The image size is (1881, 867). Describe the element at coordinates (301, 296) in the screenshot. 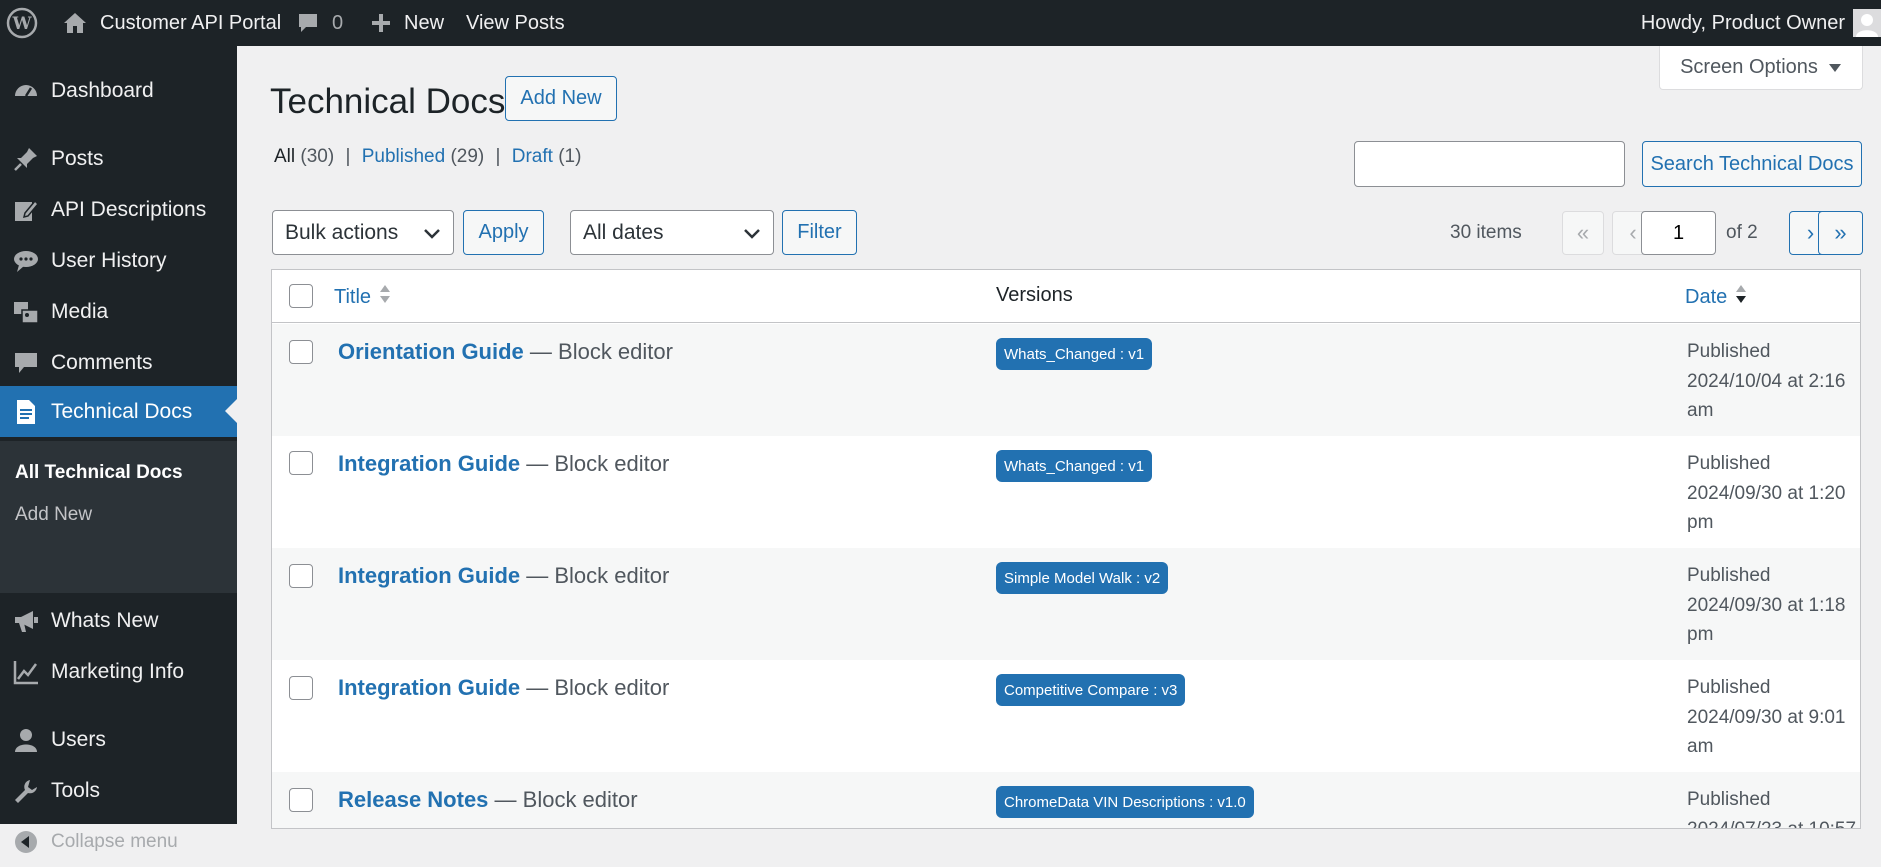

I see `select-all-checkbox` at that location.